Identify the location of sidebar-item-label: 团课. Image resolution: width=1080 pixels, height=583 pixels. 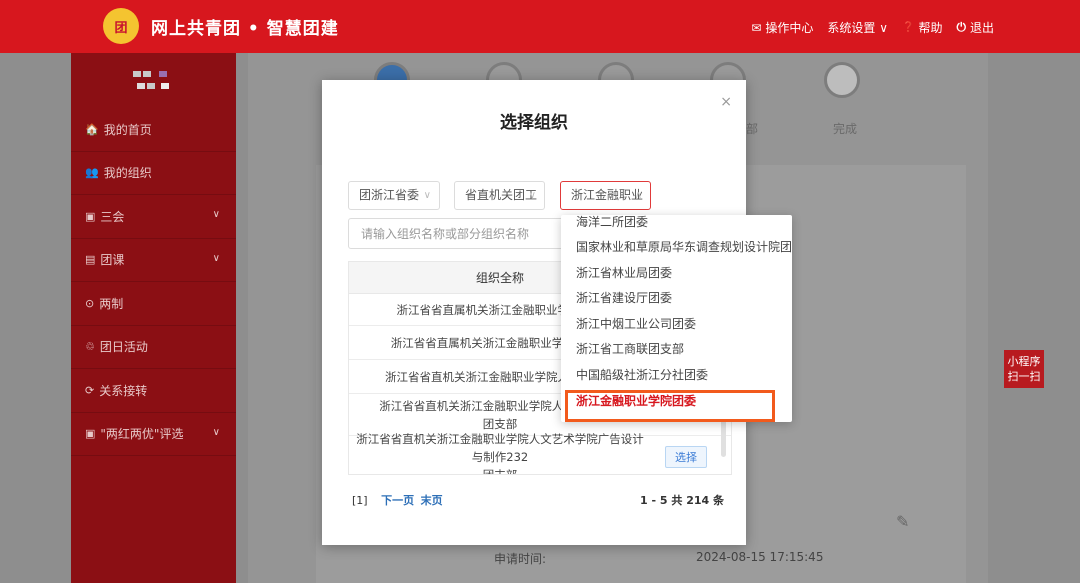
(112, 260).